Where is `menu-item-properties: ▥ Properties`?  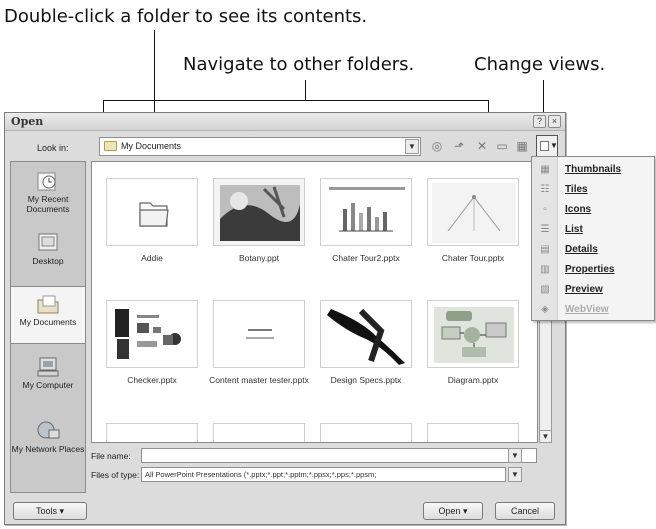
menu-item-properties: ▥ Properties is located at coordinates (593, 270).